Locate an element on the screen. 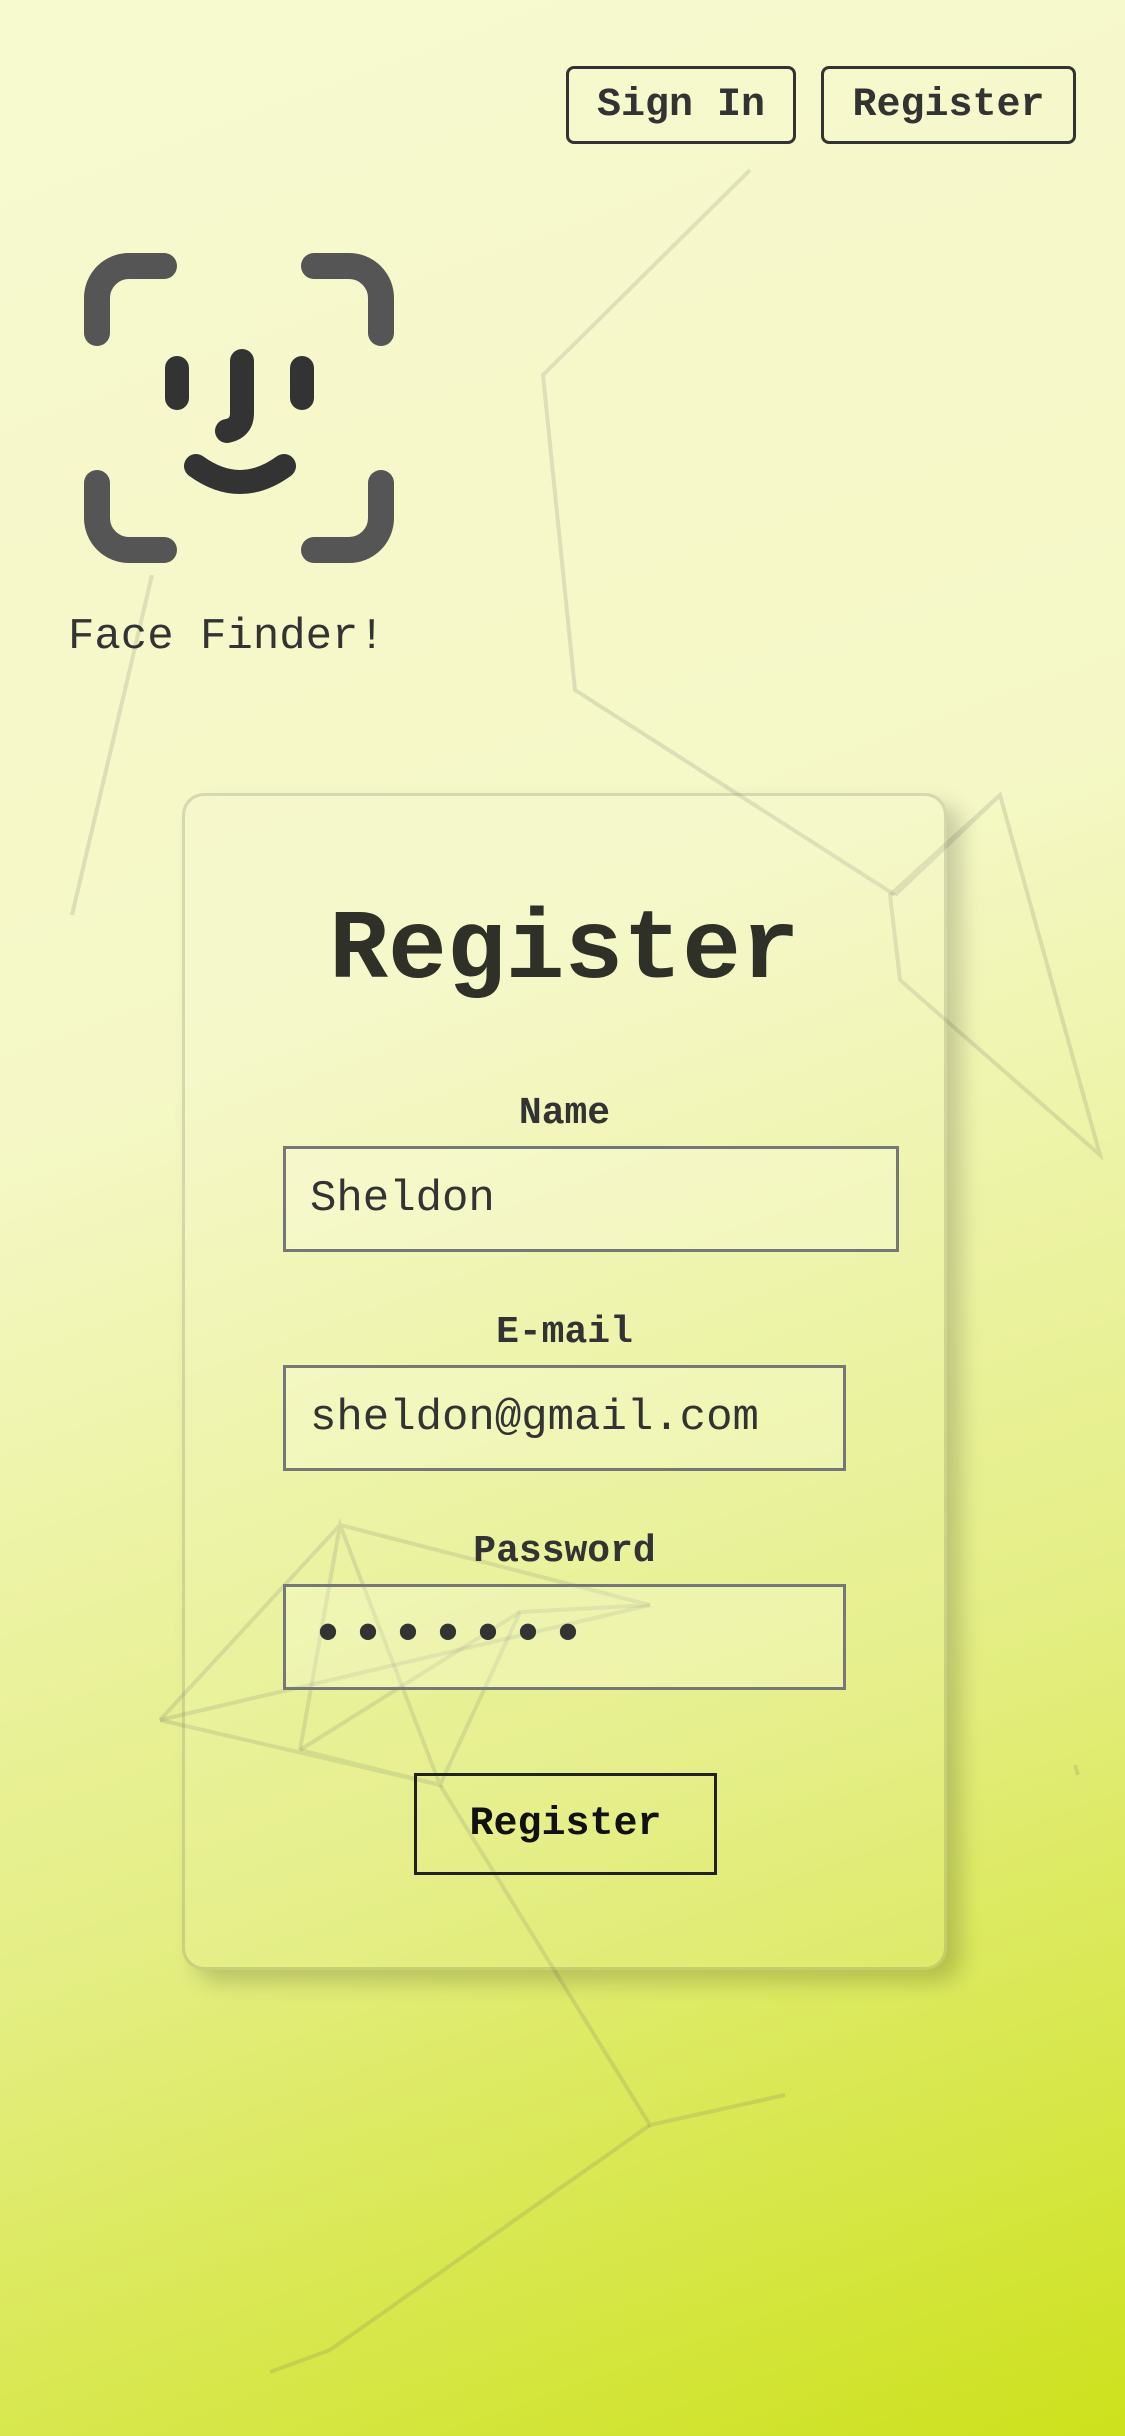 This screenshot has height=2436, width=1125. email-input is located at coordinates (564, 1418).